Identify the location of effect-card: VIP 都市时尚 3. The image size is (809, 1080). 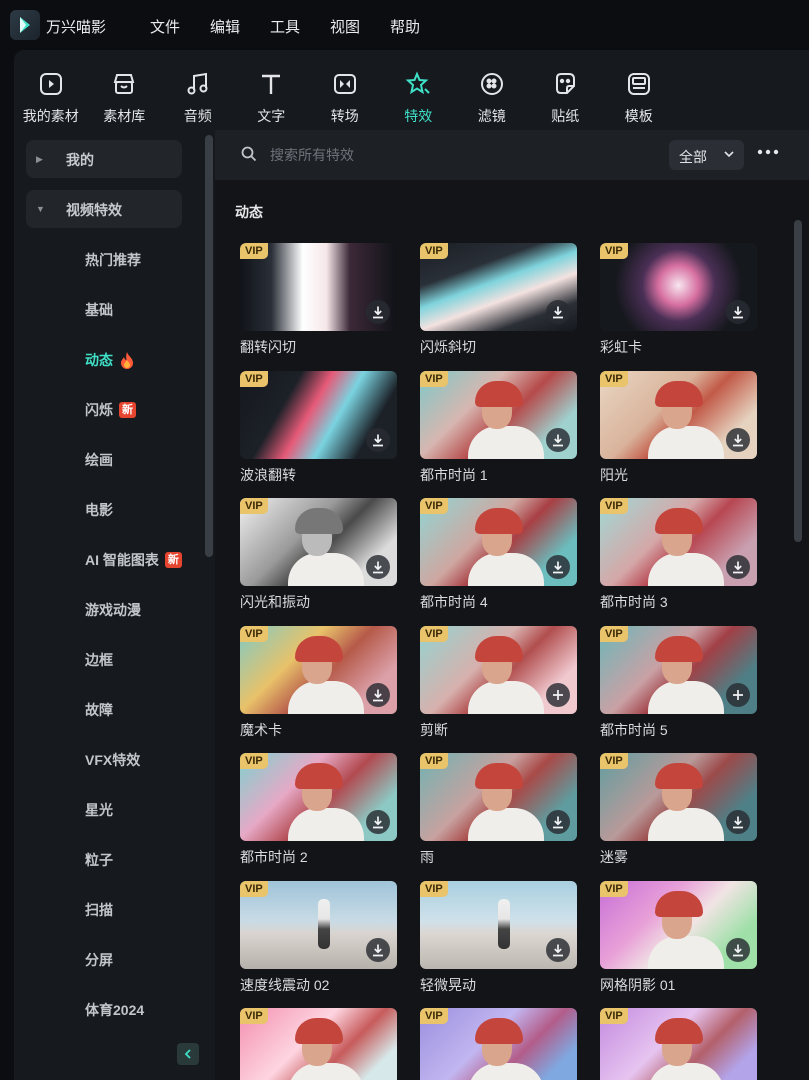
(678, 555).